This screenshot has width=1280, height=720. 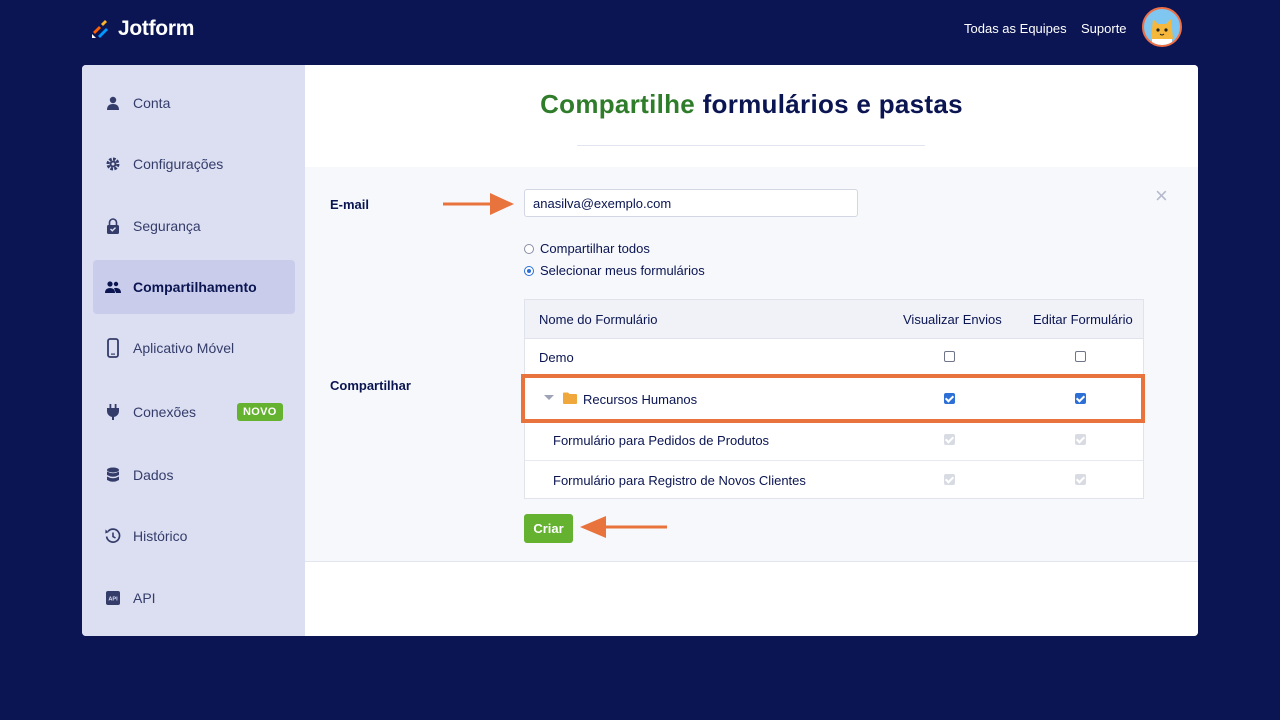 I want to click on sidebar-item-label: Aplicativo Móvel, so click(x=184, y=348).